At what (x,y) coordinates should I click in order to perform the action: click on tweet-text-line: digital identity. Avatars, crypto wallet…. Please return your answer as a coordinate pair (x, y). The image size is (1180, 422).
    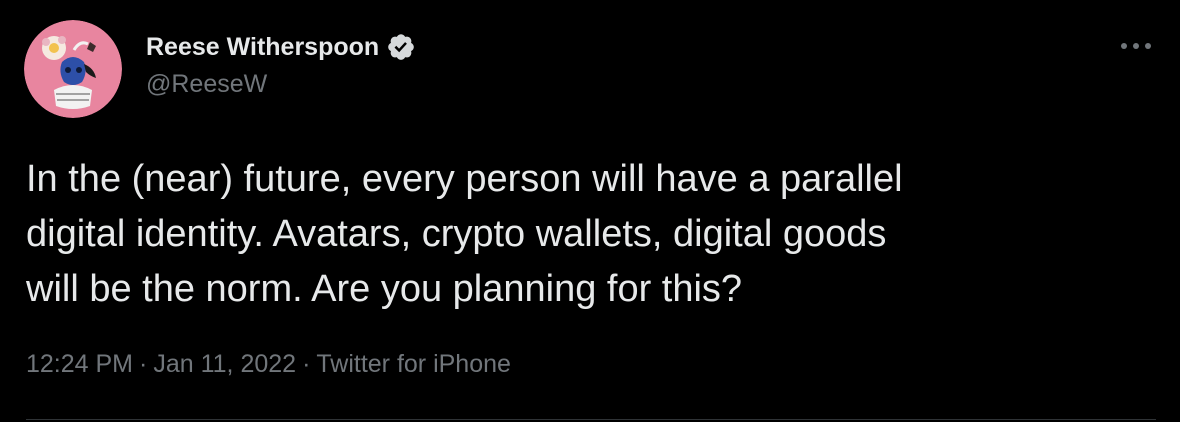
    Looking at the image, I should click on (456, 234).